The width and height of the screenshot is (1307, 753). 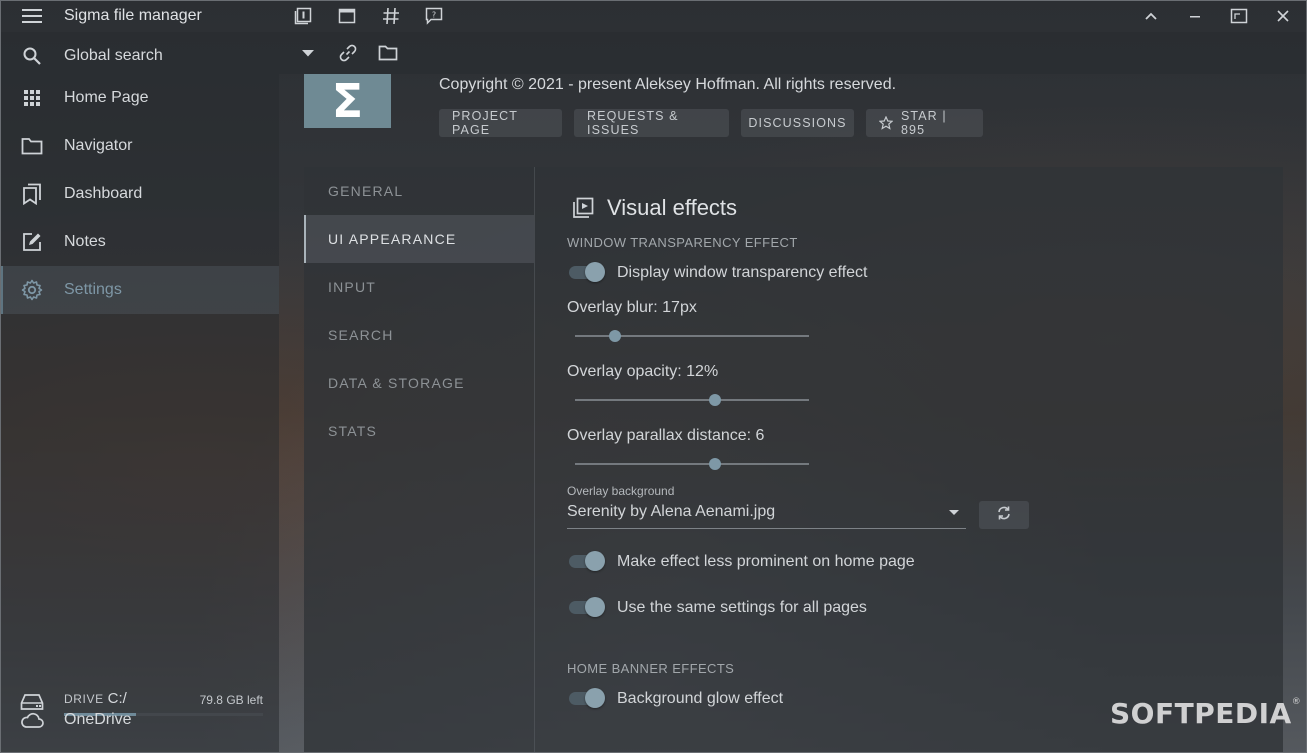 What do you see at coordinates (672, 207) in the screenshot?
I see `section-title: Visual effects` at bounding box center [672, 207].